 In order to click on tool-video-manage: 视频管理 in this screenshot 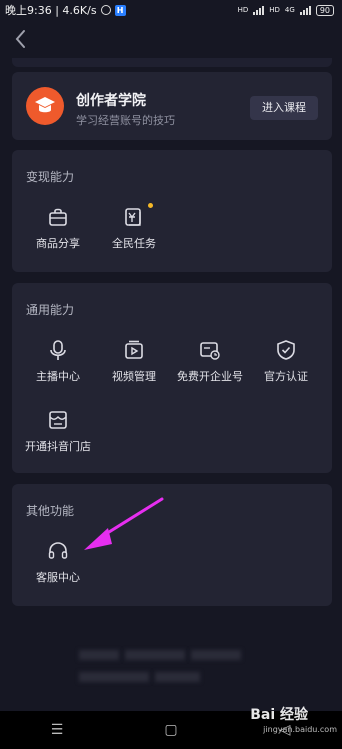, I will do `click(134, 361)`.